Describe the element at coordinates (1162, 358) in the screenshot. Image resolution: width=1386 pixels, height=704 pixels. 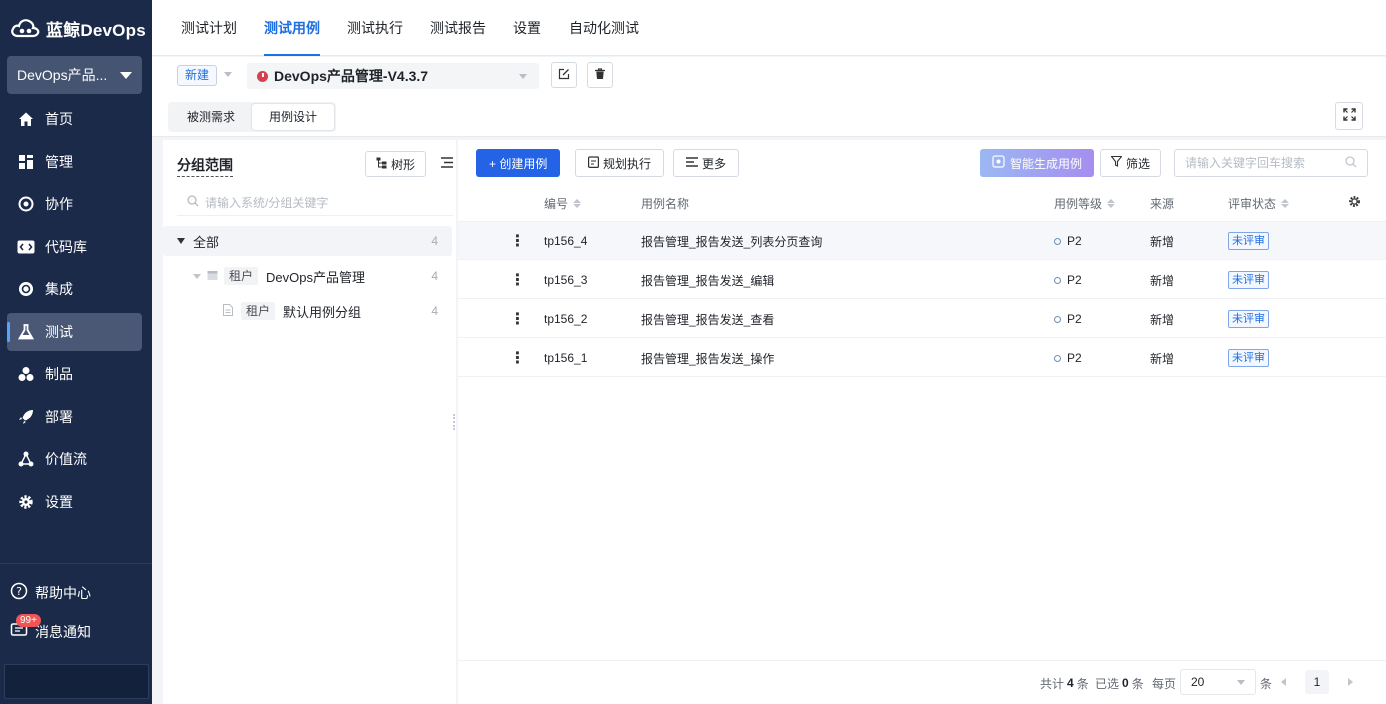
I see `case-source: 新增` at that location.